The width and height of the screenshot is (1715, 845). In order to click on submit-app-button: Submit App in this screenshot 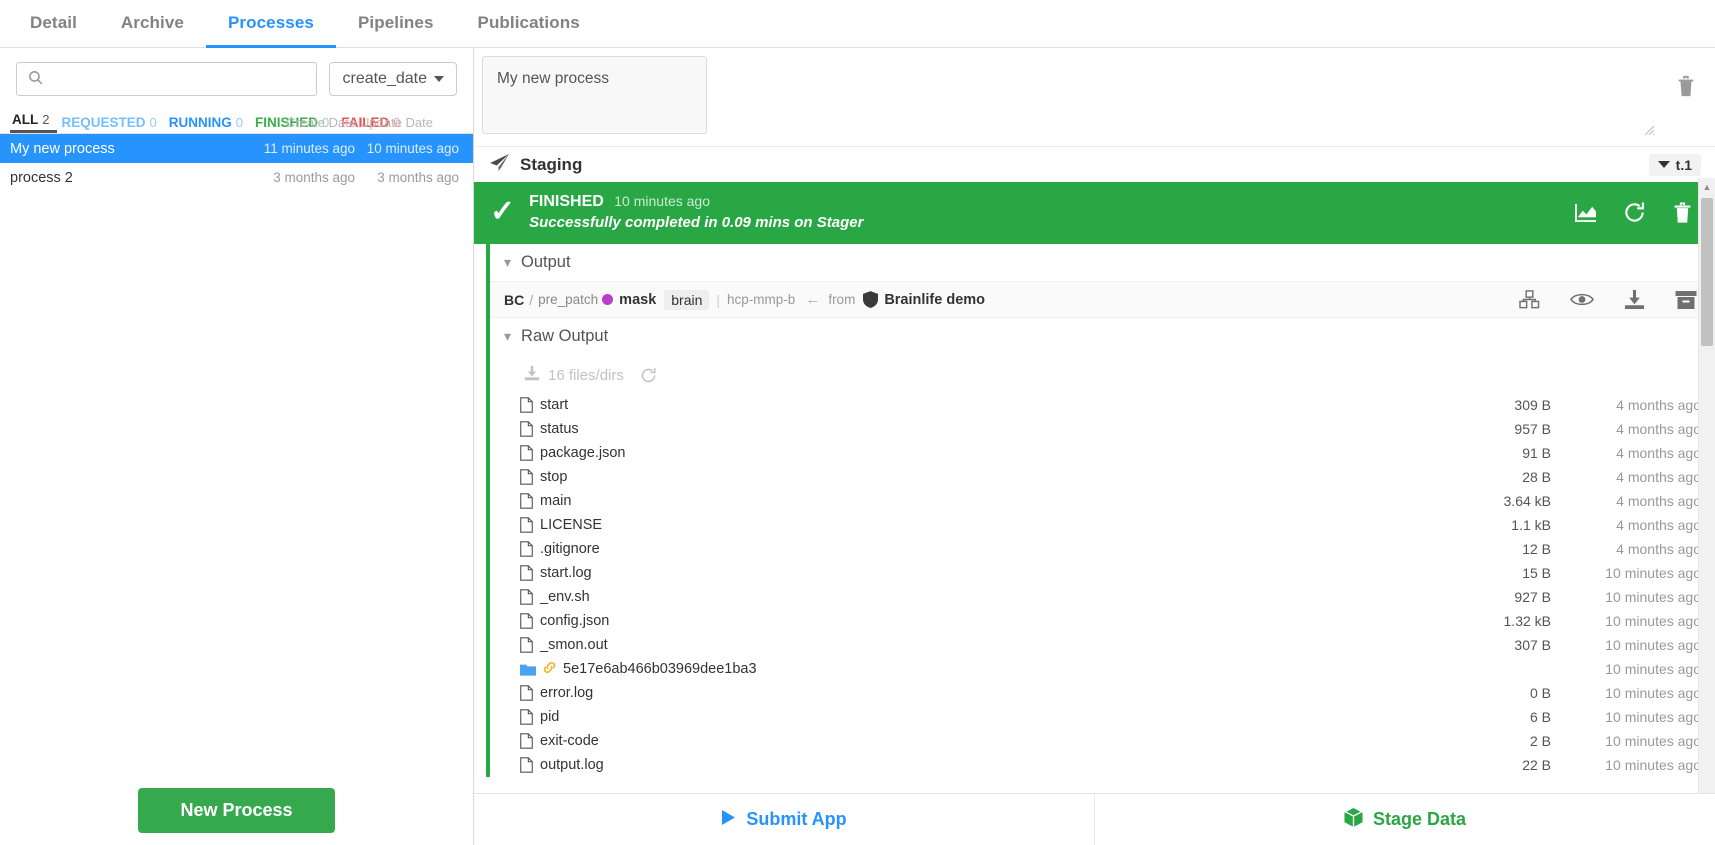, I will do `click(784, 819)`.